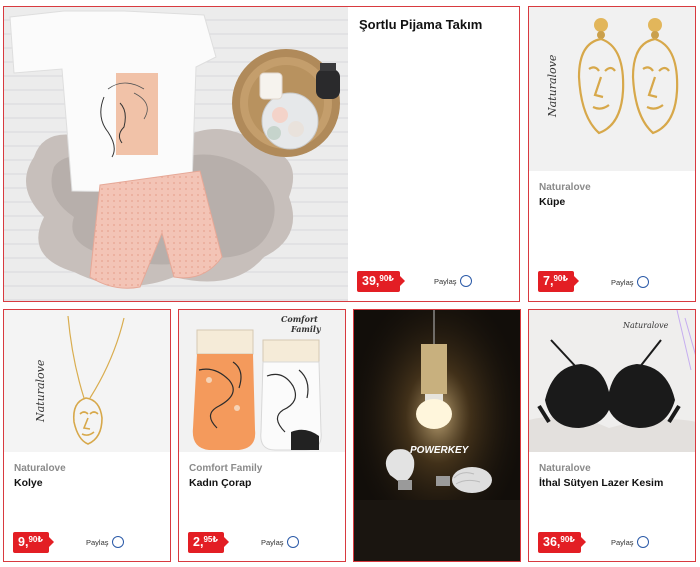 This screenshot has width=700, height=567. I want to click on product-image-earrings: Naturalove, so click(612, 89).